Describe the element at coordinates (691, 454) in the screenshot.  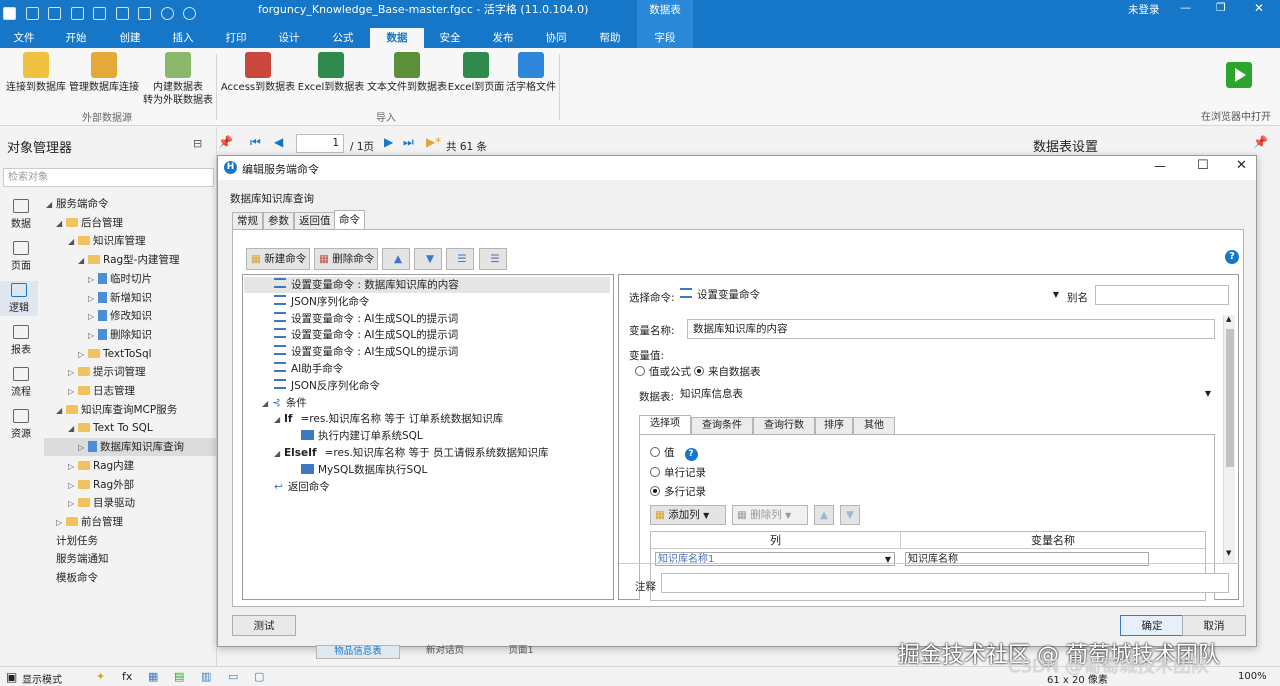
I see `help-icon: ?` at that location.